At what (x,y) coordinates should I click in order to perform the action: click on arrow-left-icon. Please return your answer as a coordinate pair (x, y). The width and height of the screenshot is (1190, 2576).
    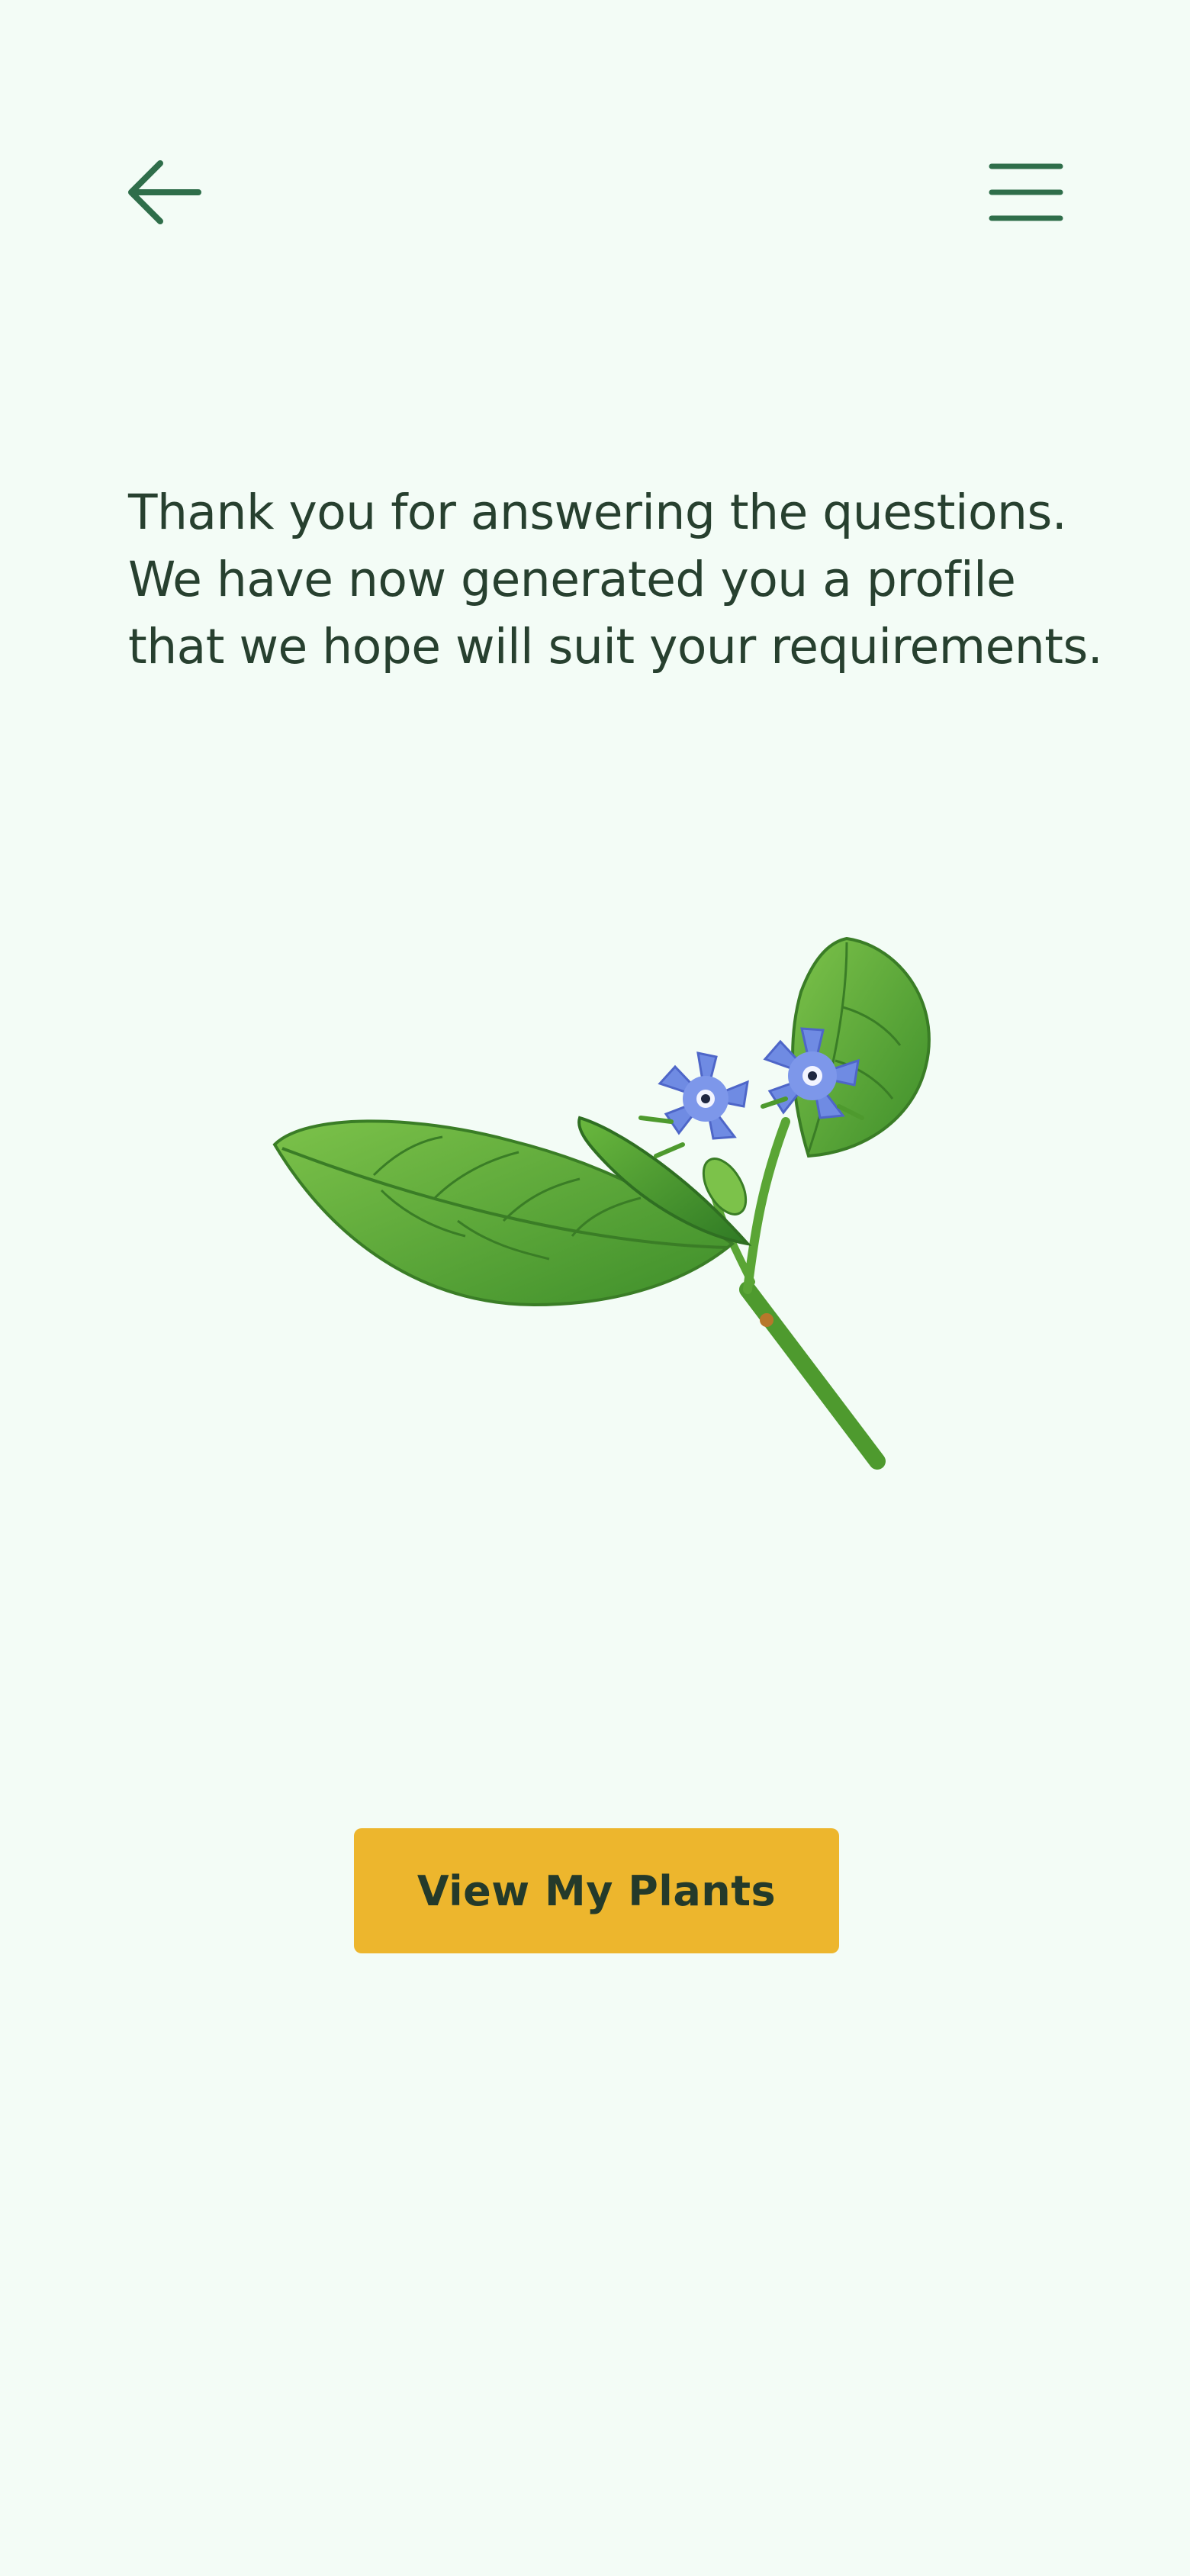
    Looking at the image, I should click on (164, 192).